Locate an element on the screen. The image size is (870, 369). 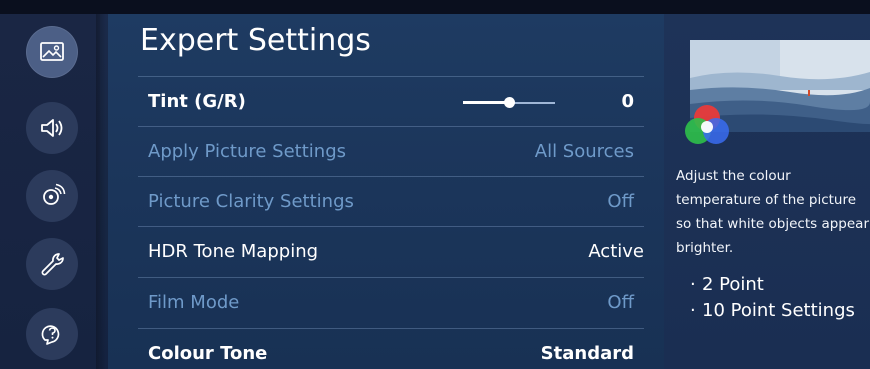
description-line: Adjust the colour is located at coordinates (733, 176).